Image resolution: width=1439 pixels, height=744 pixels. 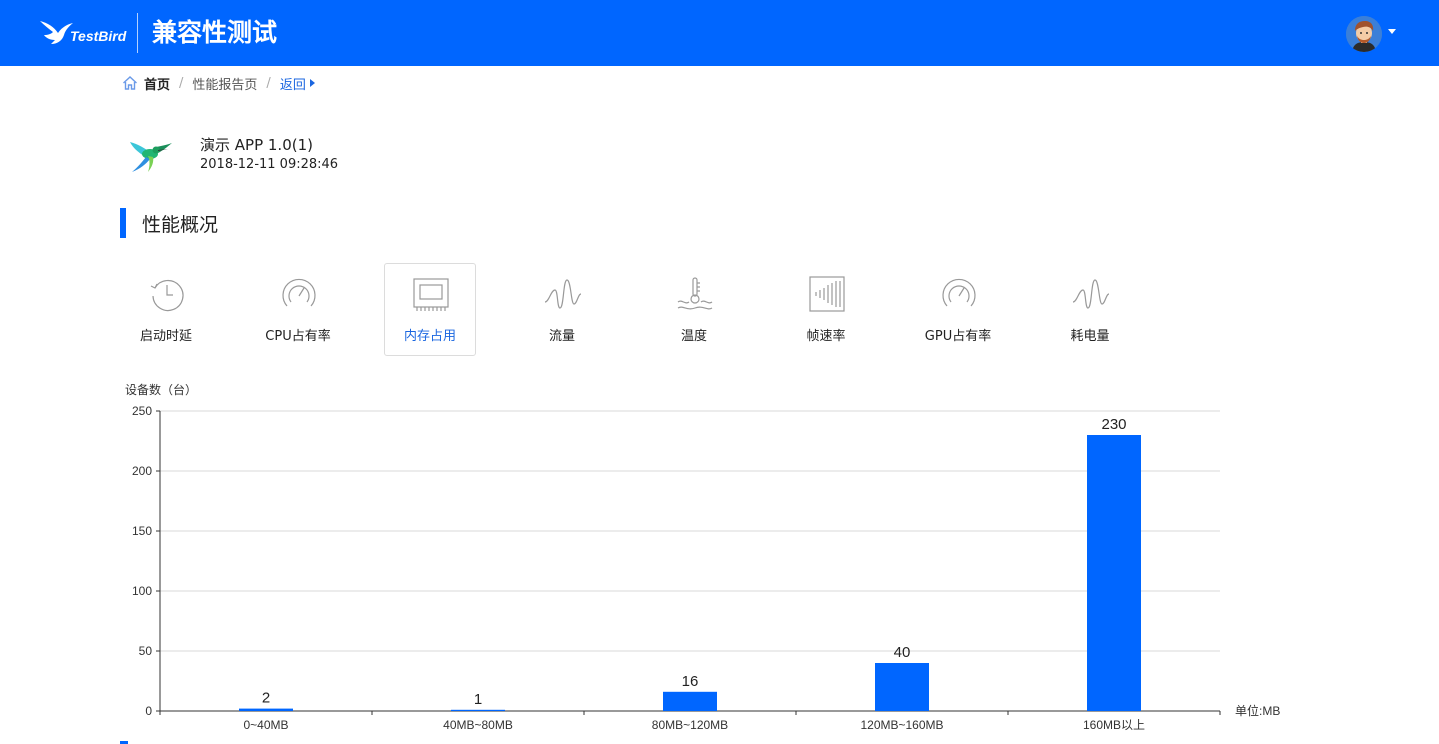 I want to click on bar-value-label: 230, so click(x=1113, y=424).